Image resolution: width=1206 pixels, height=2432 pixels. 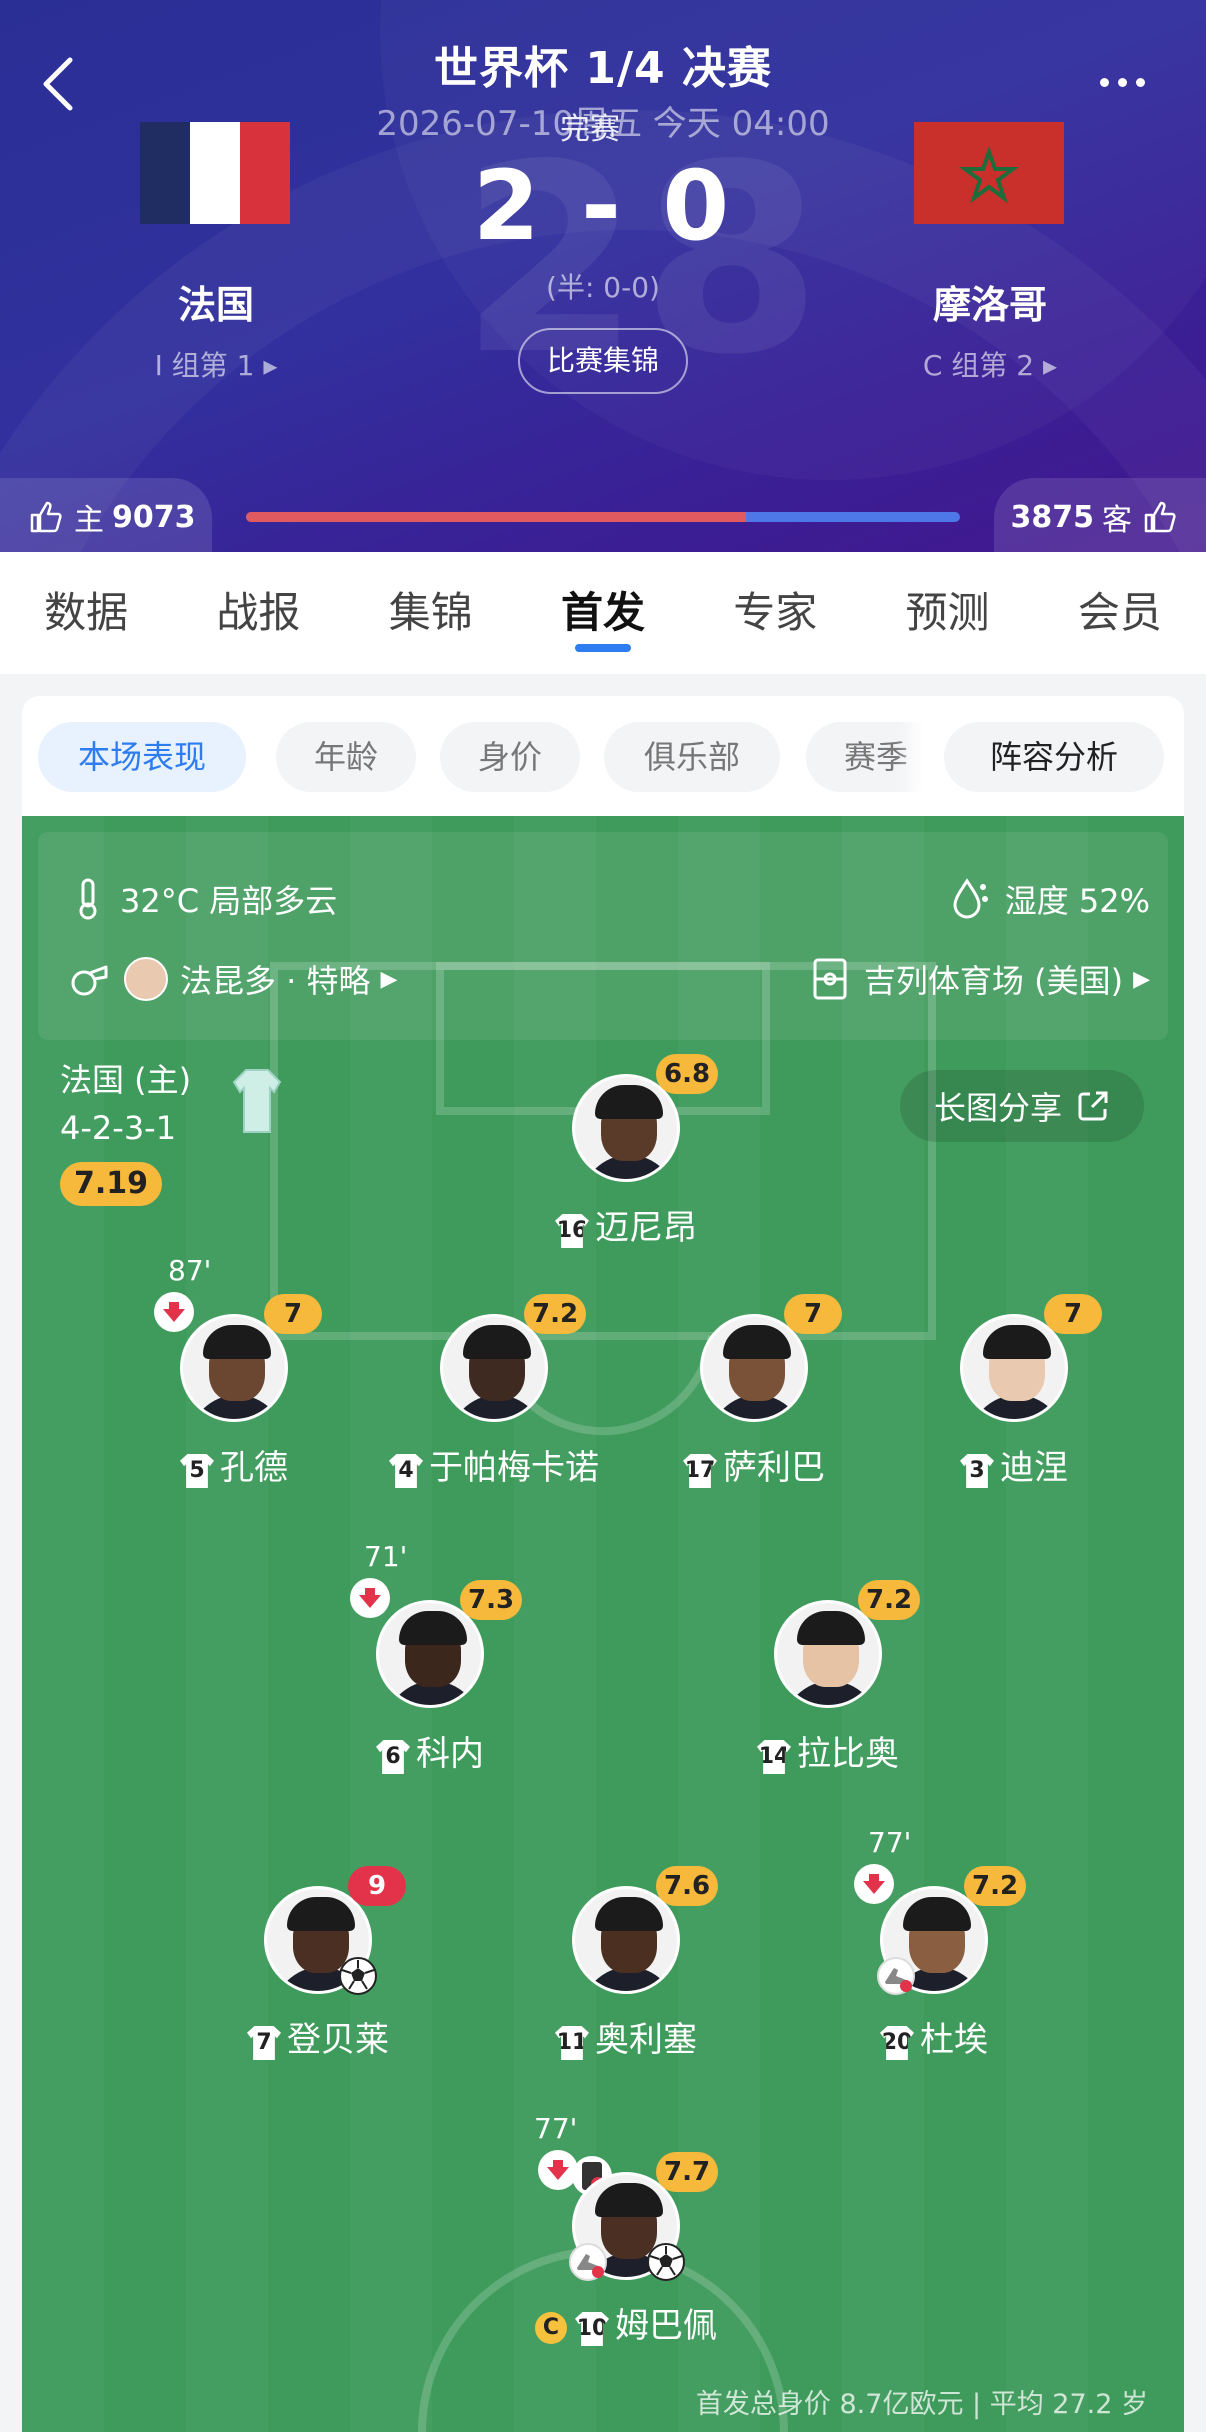 I want to click on shirt-number: 4, so click(x=406, y=1471).